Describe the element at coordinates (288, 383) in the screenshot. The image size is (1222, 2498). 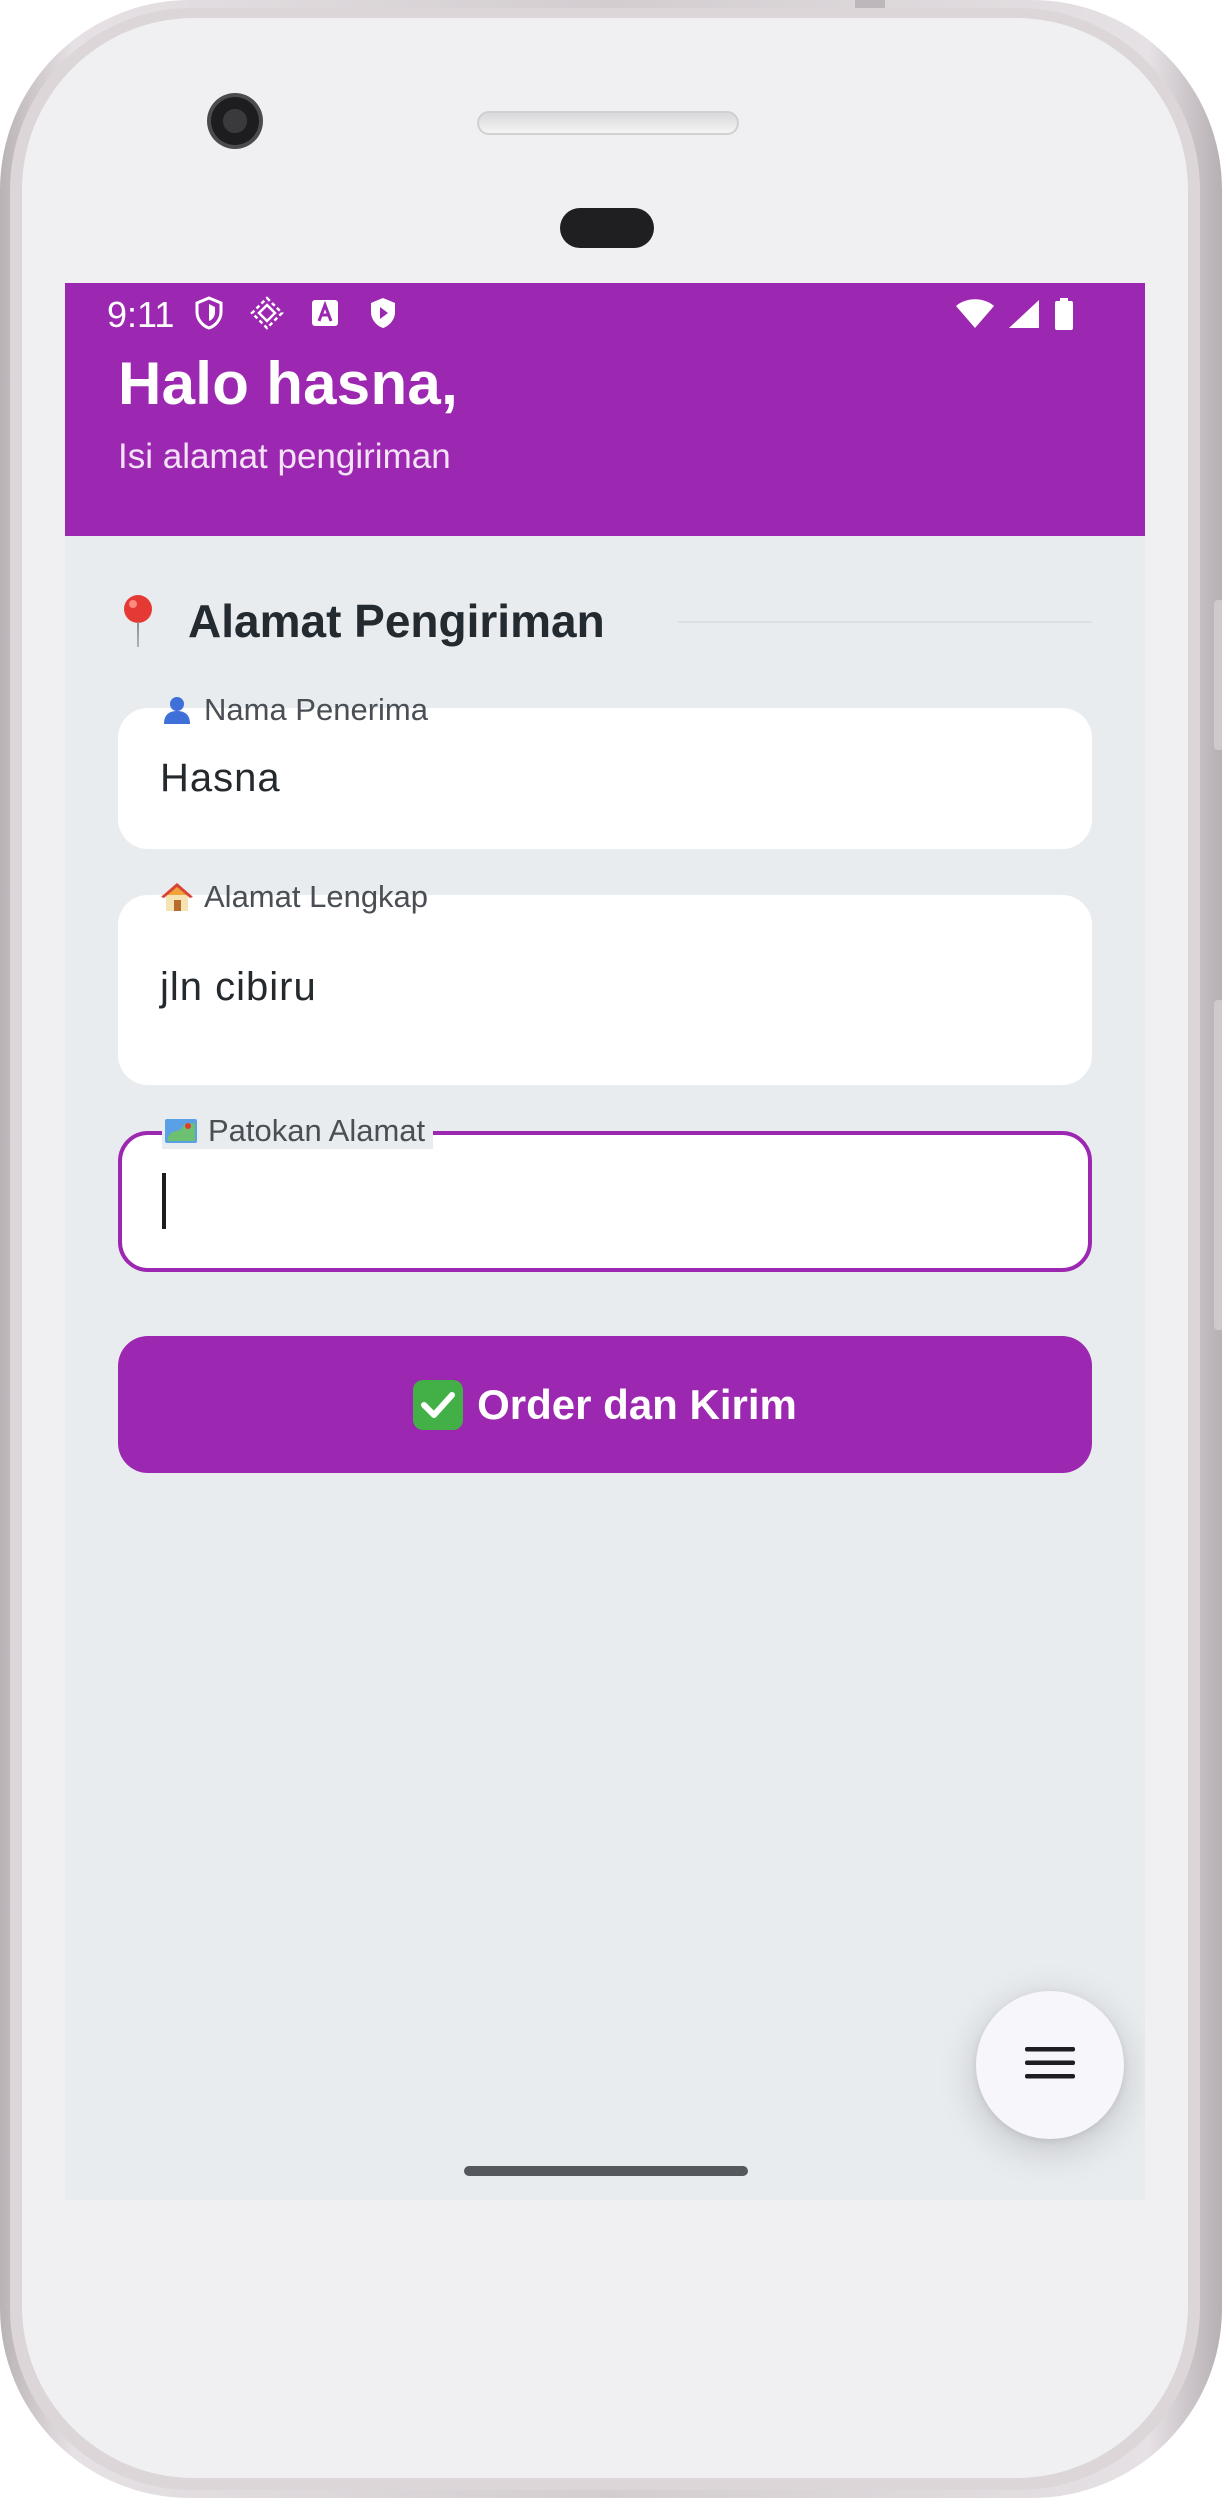
I see `page-title: Halo hasna,` at that location.